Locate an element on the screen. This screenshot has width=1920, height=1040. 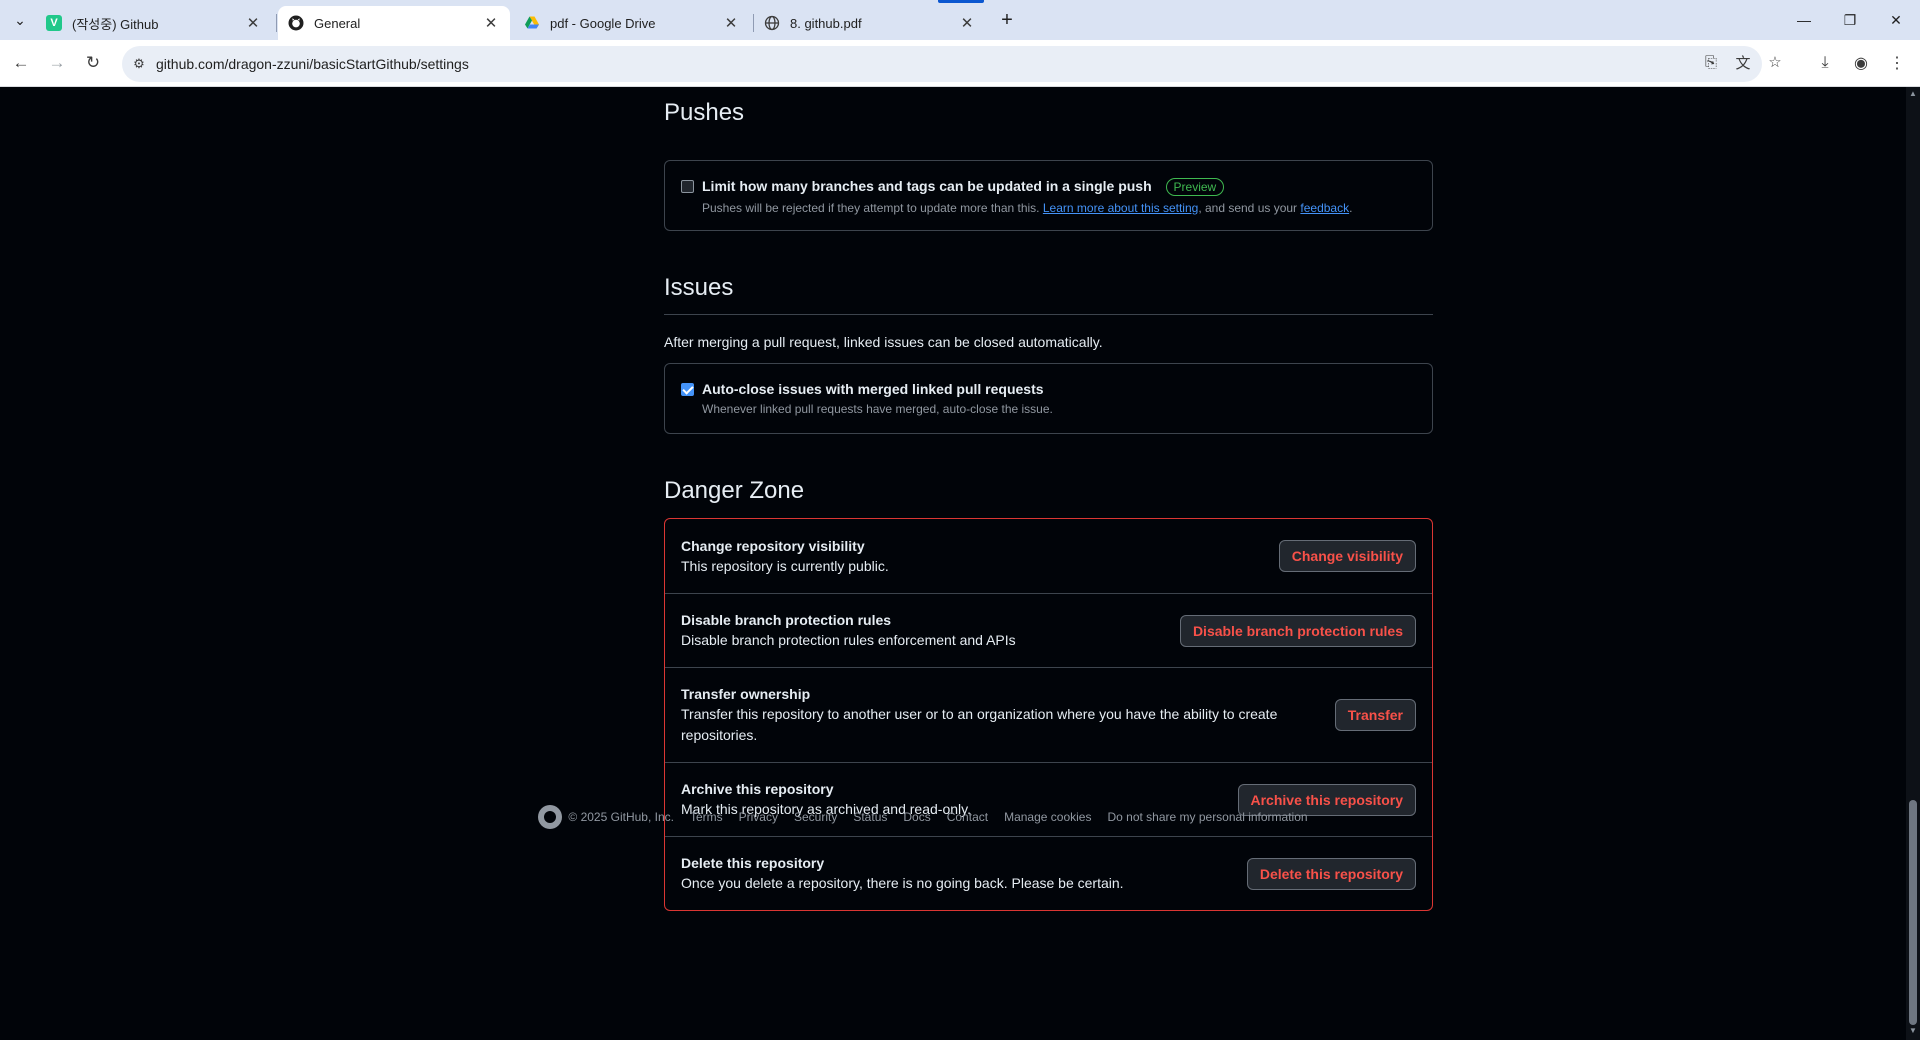
tab-1: V (작성중) Github ✕ is located at coordinates (154, 23).